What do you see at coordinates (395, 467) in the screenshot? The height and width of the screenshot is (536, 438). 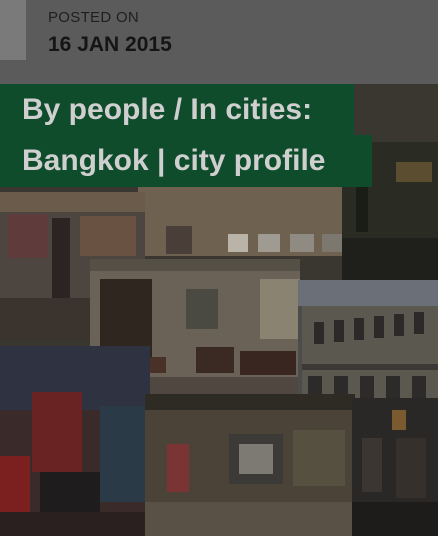 I see `collage-street-photo` at bounding box center [395, 467].